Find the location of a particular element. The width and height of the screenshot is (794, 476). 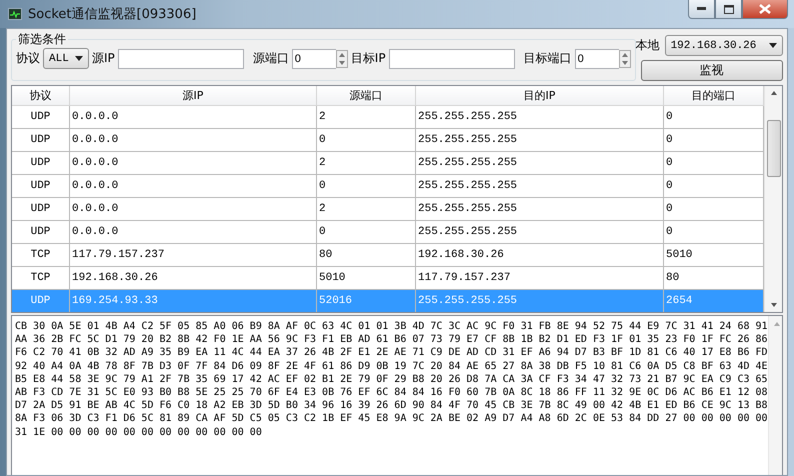

maximize-icon is located at coordinates (729, 9).